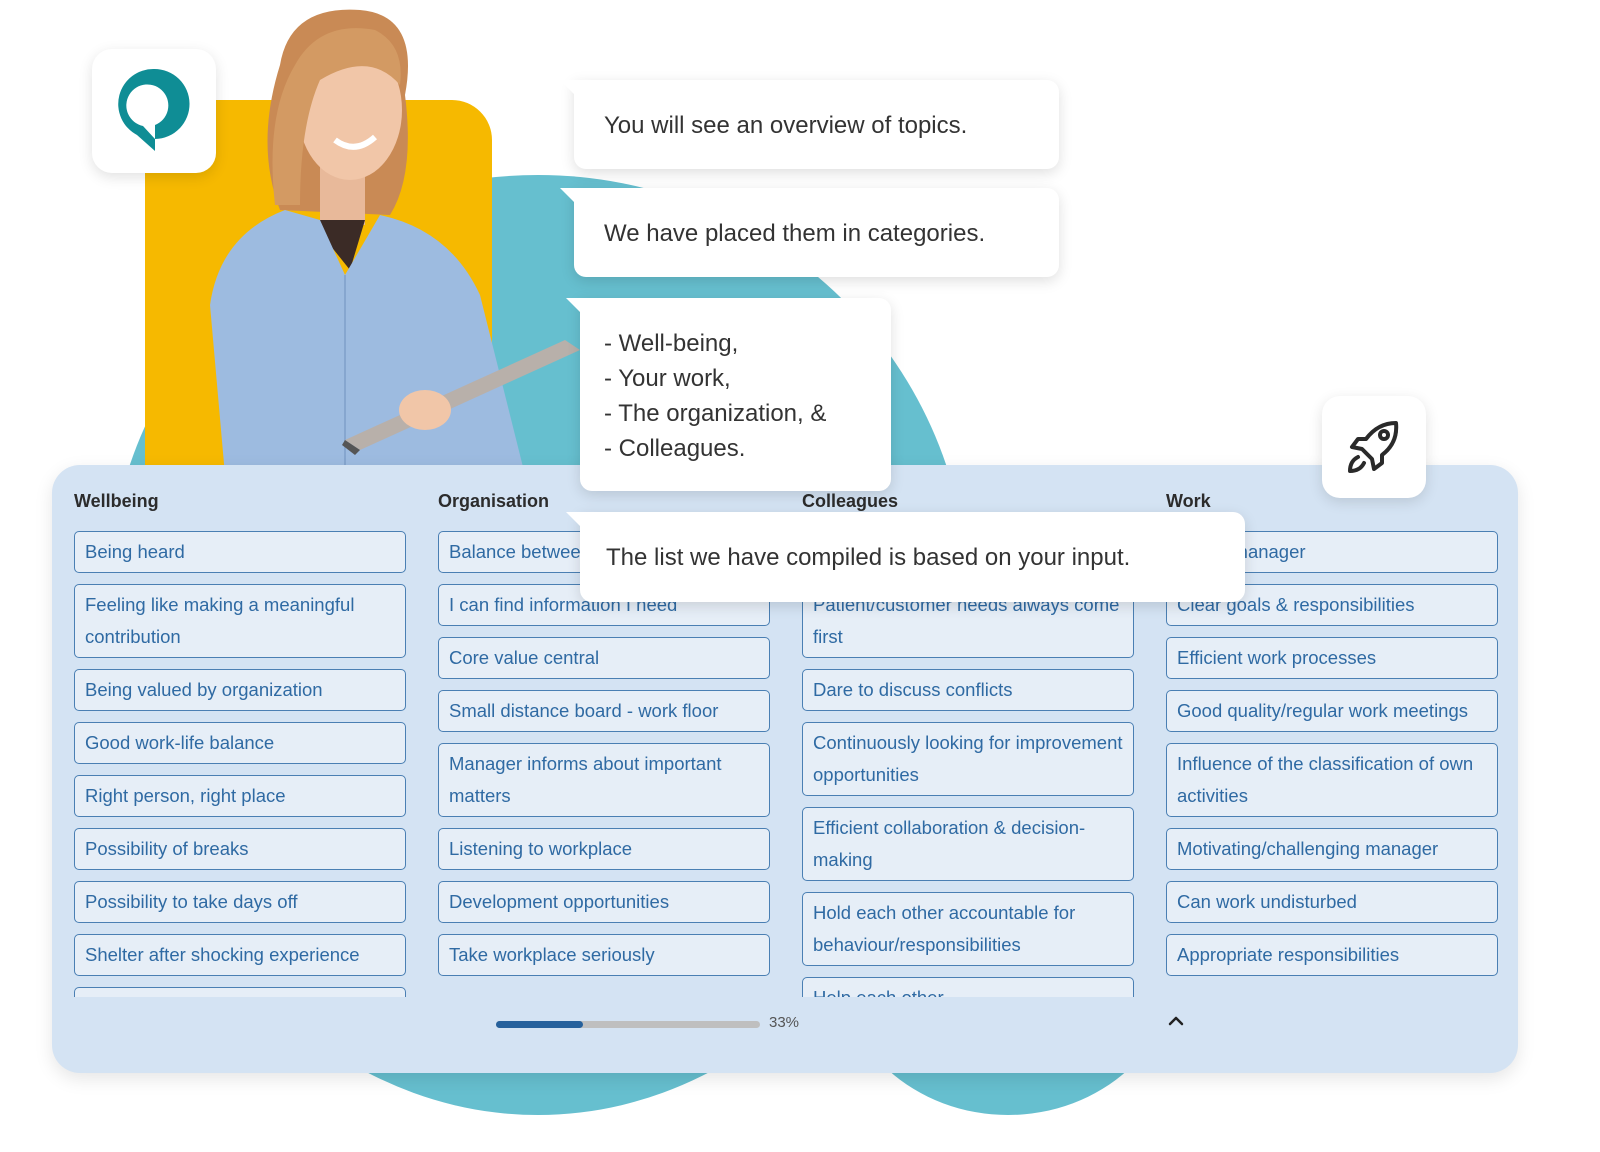  What do you see at coordinates (786, 125) in the screenshot?
I see `chat-bubble-text: You will see an overview of topics.` at bounding box center [786, 125].